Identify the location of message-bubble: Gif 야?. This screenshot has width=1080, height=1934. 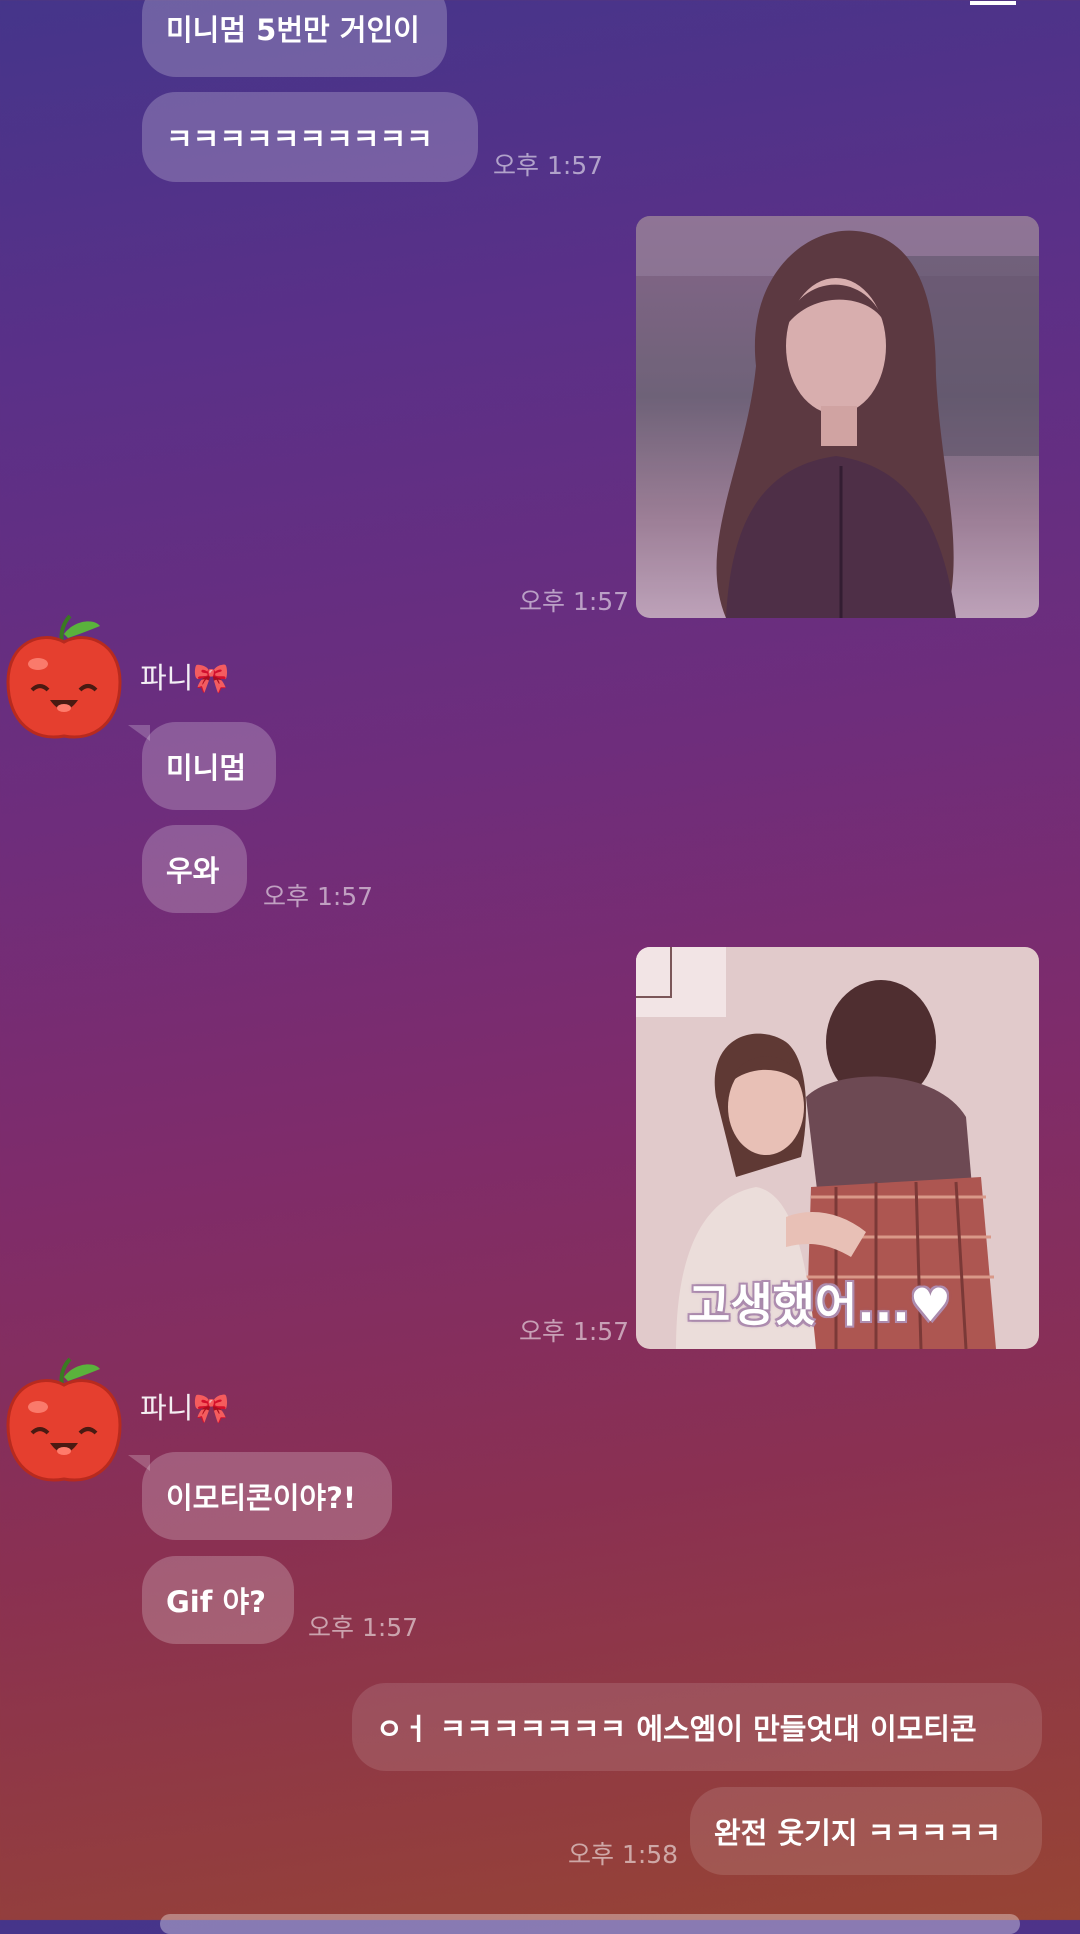
(218, 1600).